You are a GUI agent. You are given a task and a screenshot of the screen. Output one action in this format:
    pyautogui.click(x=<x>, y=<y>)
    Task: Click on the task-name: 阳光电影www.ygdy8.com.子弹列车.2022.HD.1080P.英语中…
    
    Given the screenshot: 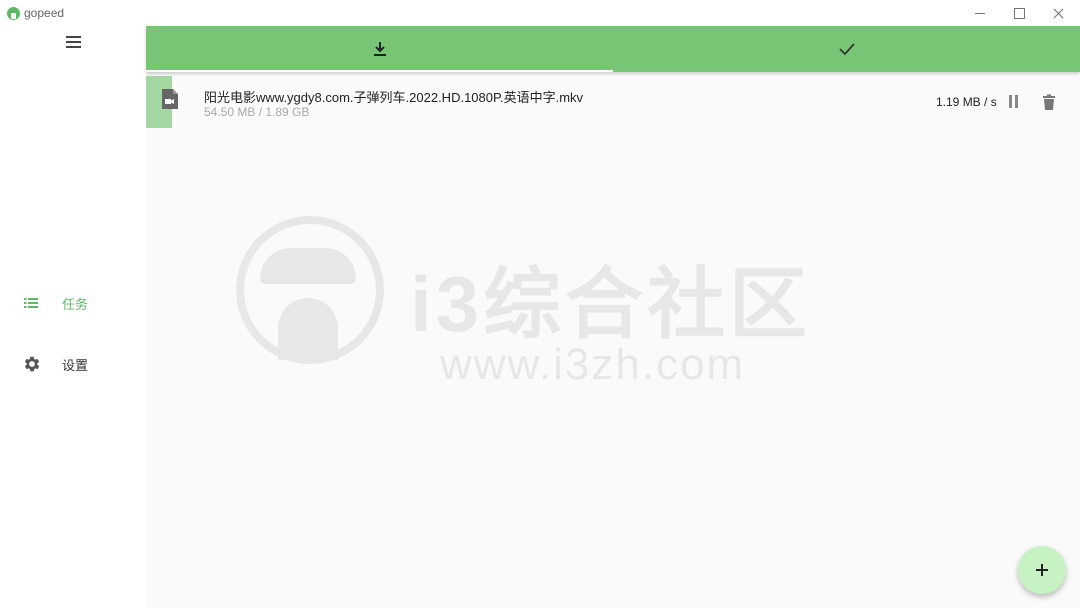 What is the action you would take?
    pyautogui.click(x=394, y=97)
    